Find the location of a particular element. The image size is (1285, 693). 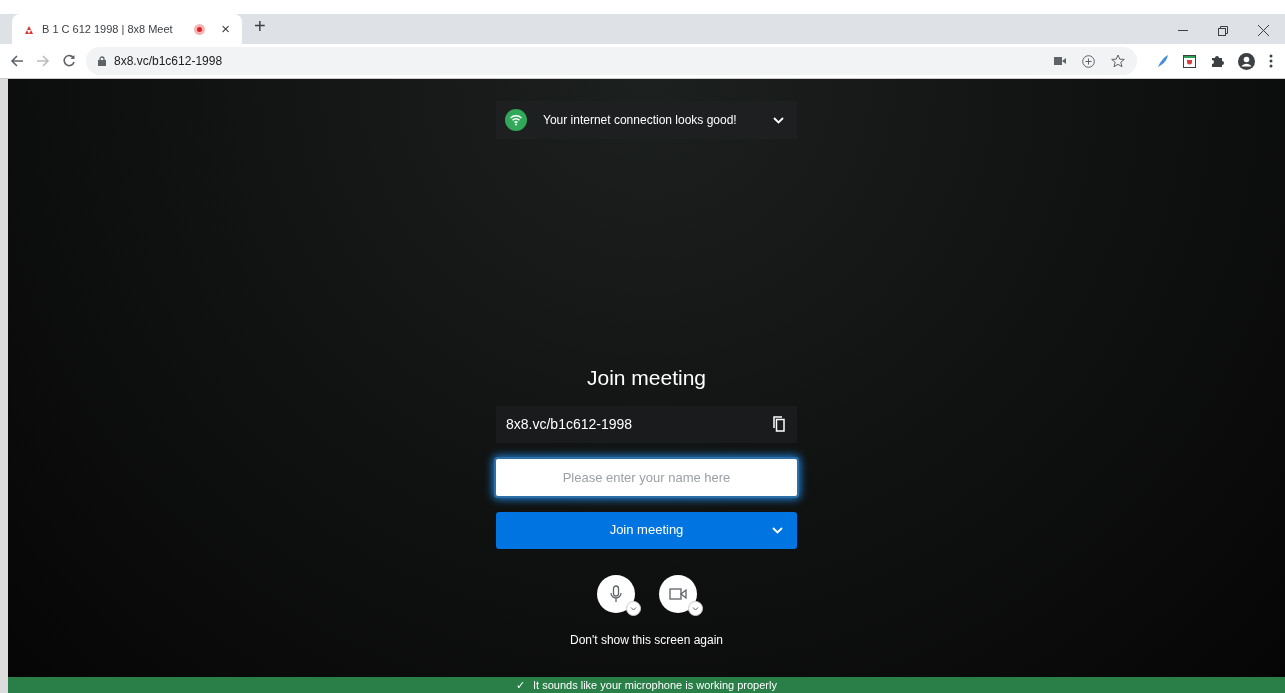

url-text: 8x8.vc/b1c612-1998 is located at coordinates (168, 61).